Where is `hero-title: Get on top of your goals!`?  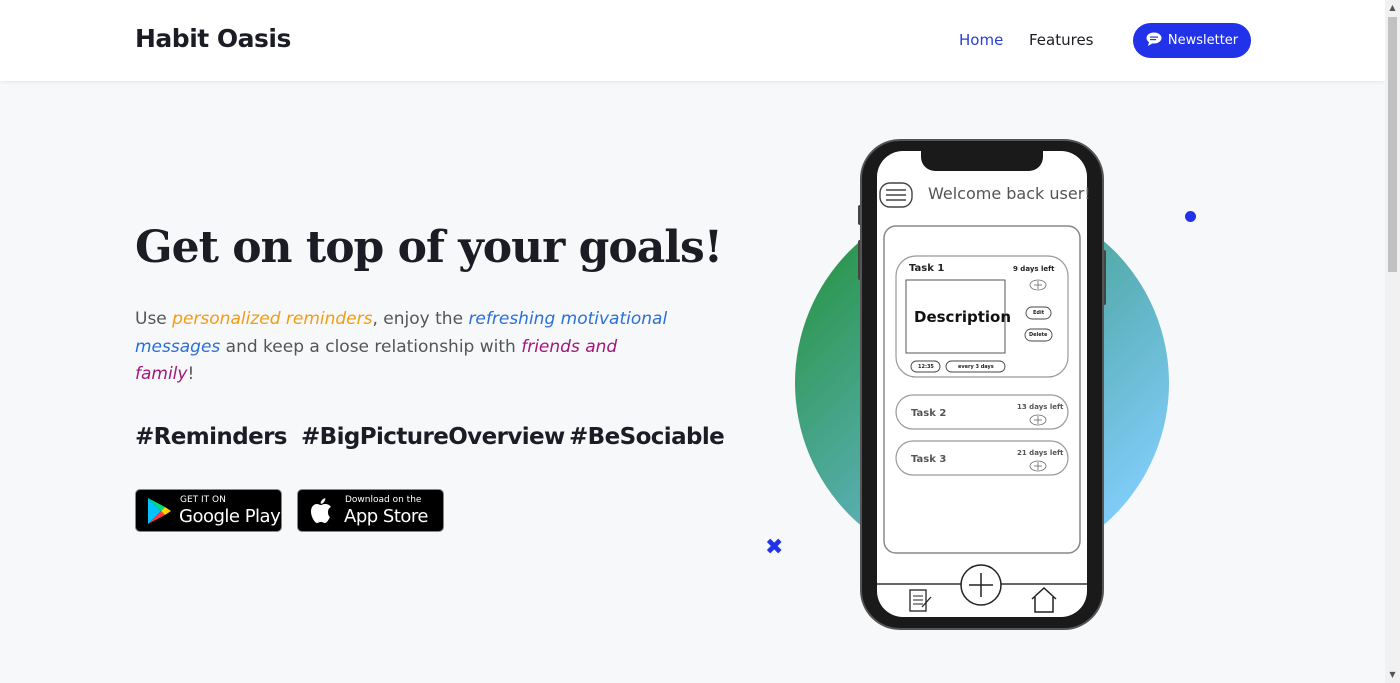
hero-title: Get on top of your goals! is located at coordinates (429, 247).